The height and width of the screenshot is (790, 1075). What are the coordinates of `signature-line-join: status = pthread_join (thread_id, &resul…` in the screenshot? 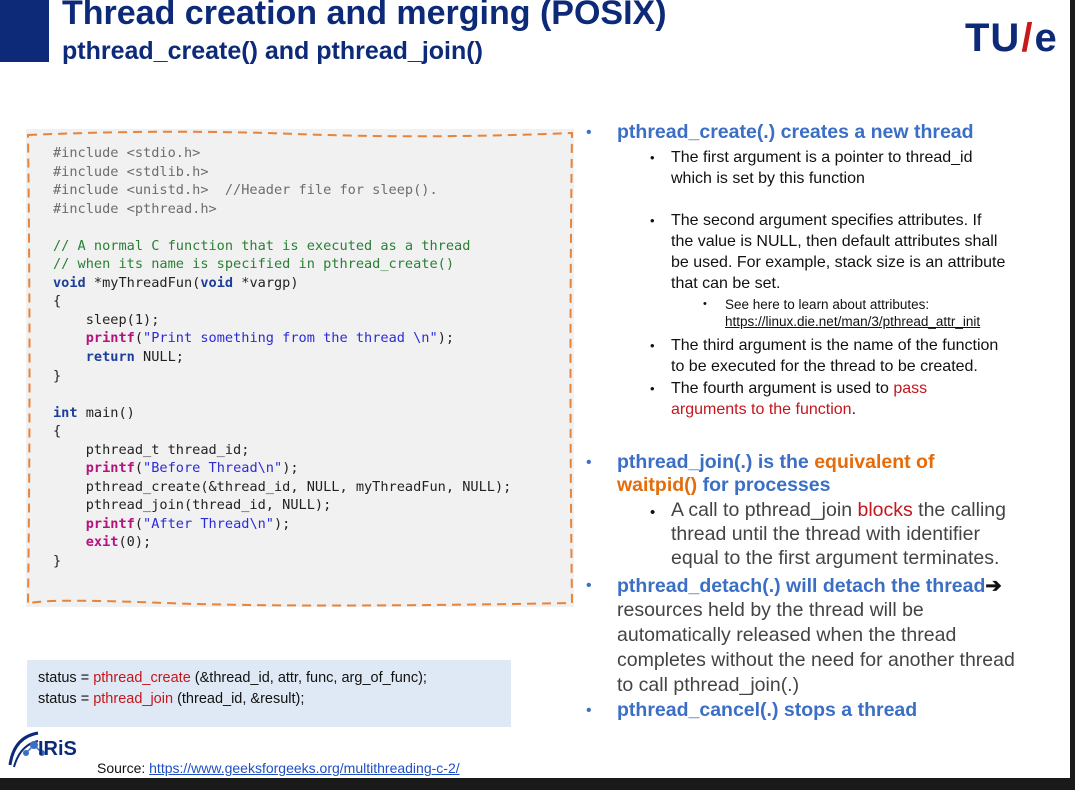 It's located at (171, 699).